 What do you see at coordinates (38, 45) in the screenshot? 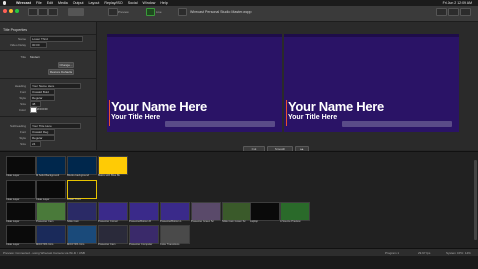
I see `video-delay-field: 00:00` at bounding box center [38, 45].